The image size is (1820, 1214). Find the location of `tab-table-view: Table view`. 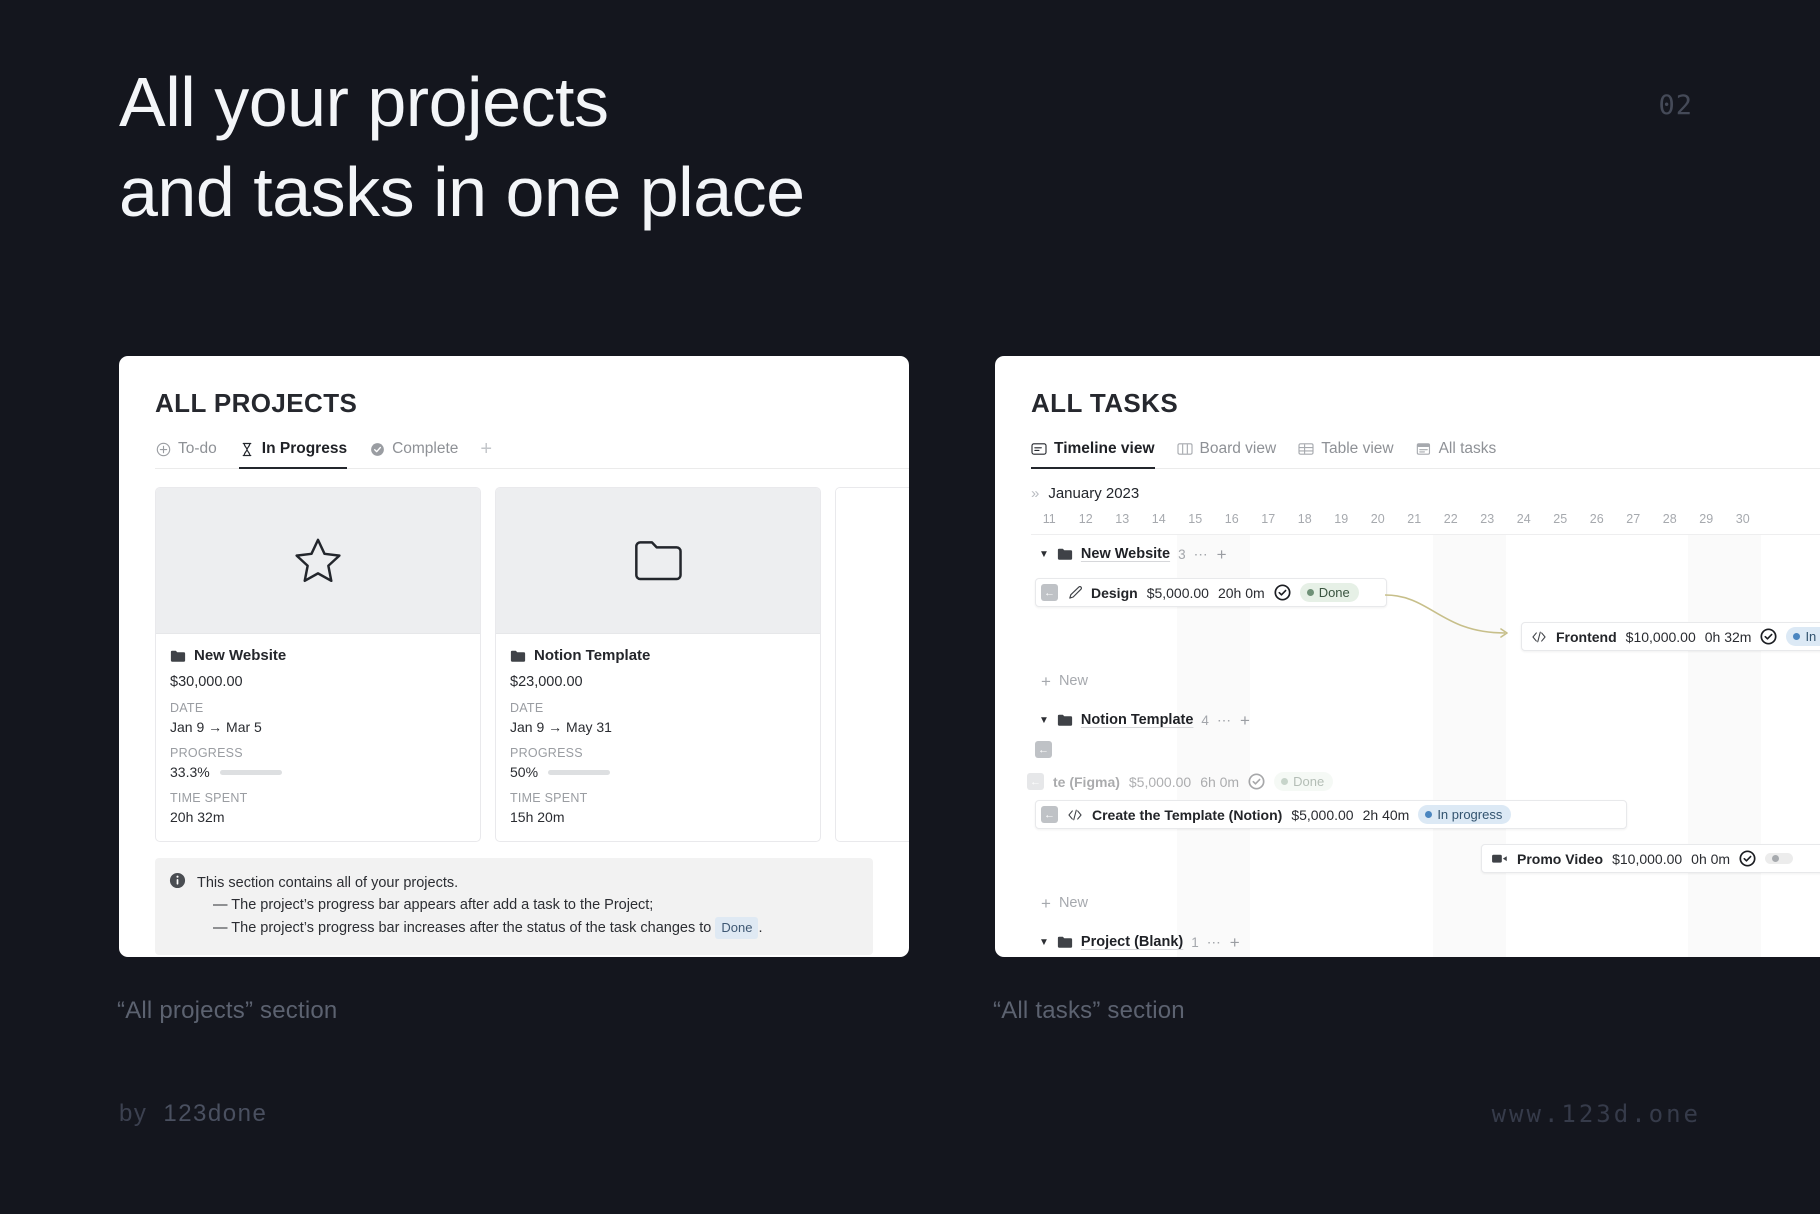

tab-table-view: Table view is located at coordinates (1346, 454).